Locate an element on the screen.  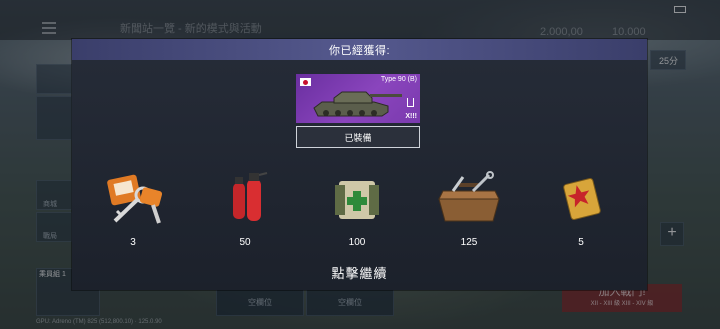
reward-medkit: 100 is located at coordinates (357, 210).